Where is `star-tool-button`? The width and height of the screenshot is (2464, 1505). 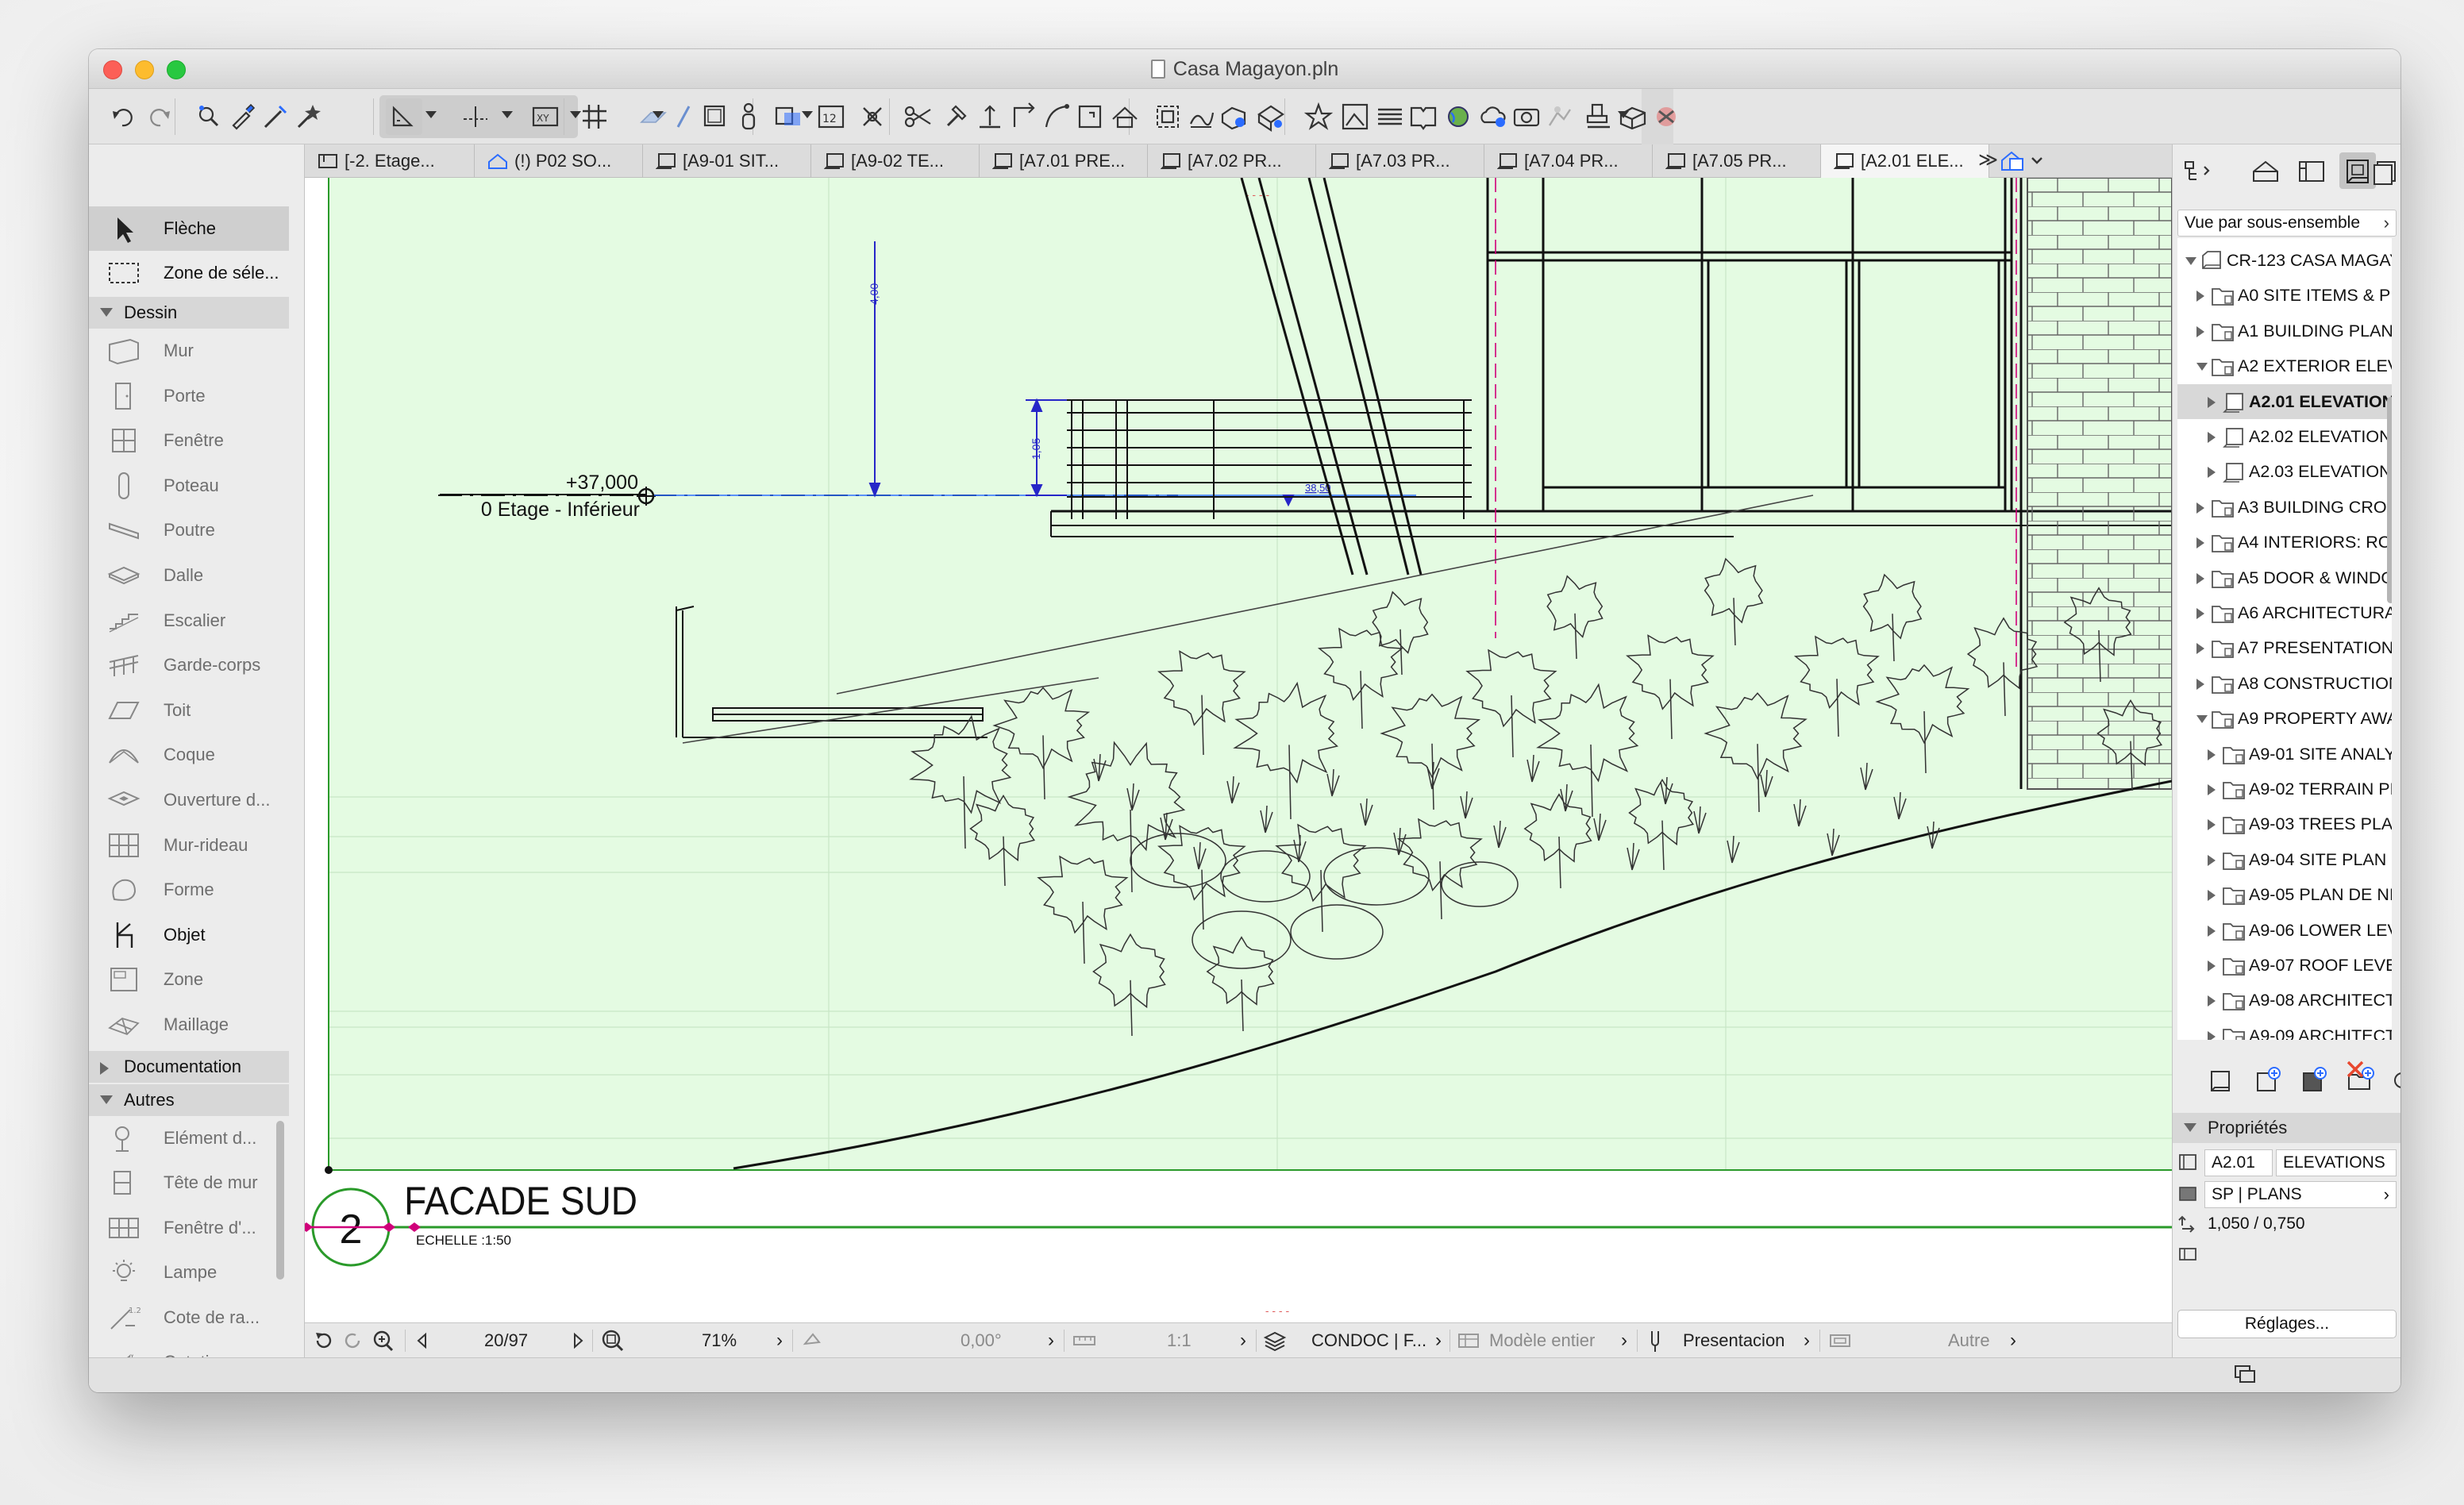 star-tool-button is located at coordinates (1318, 116).